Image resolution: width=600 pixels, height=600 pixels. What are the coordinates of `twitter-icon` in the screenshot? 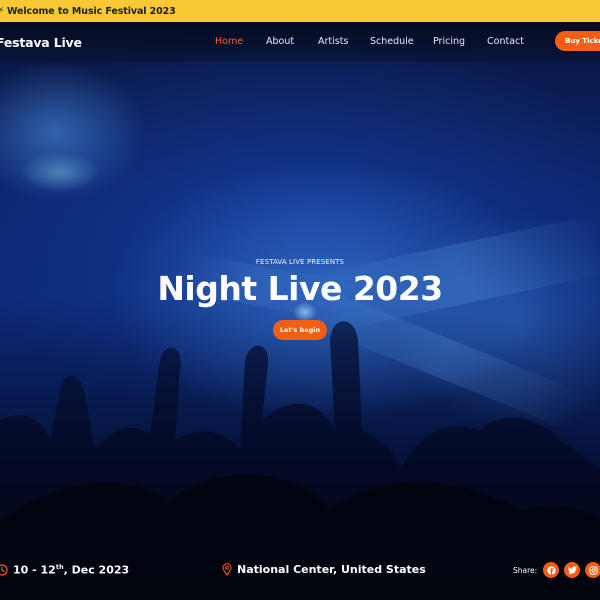 It's located at (572, 570).